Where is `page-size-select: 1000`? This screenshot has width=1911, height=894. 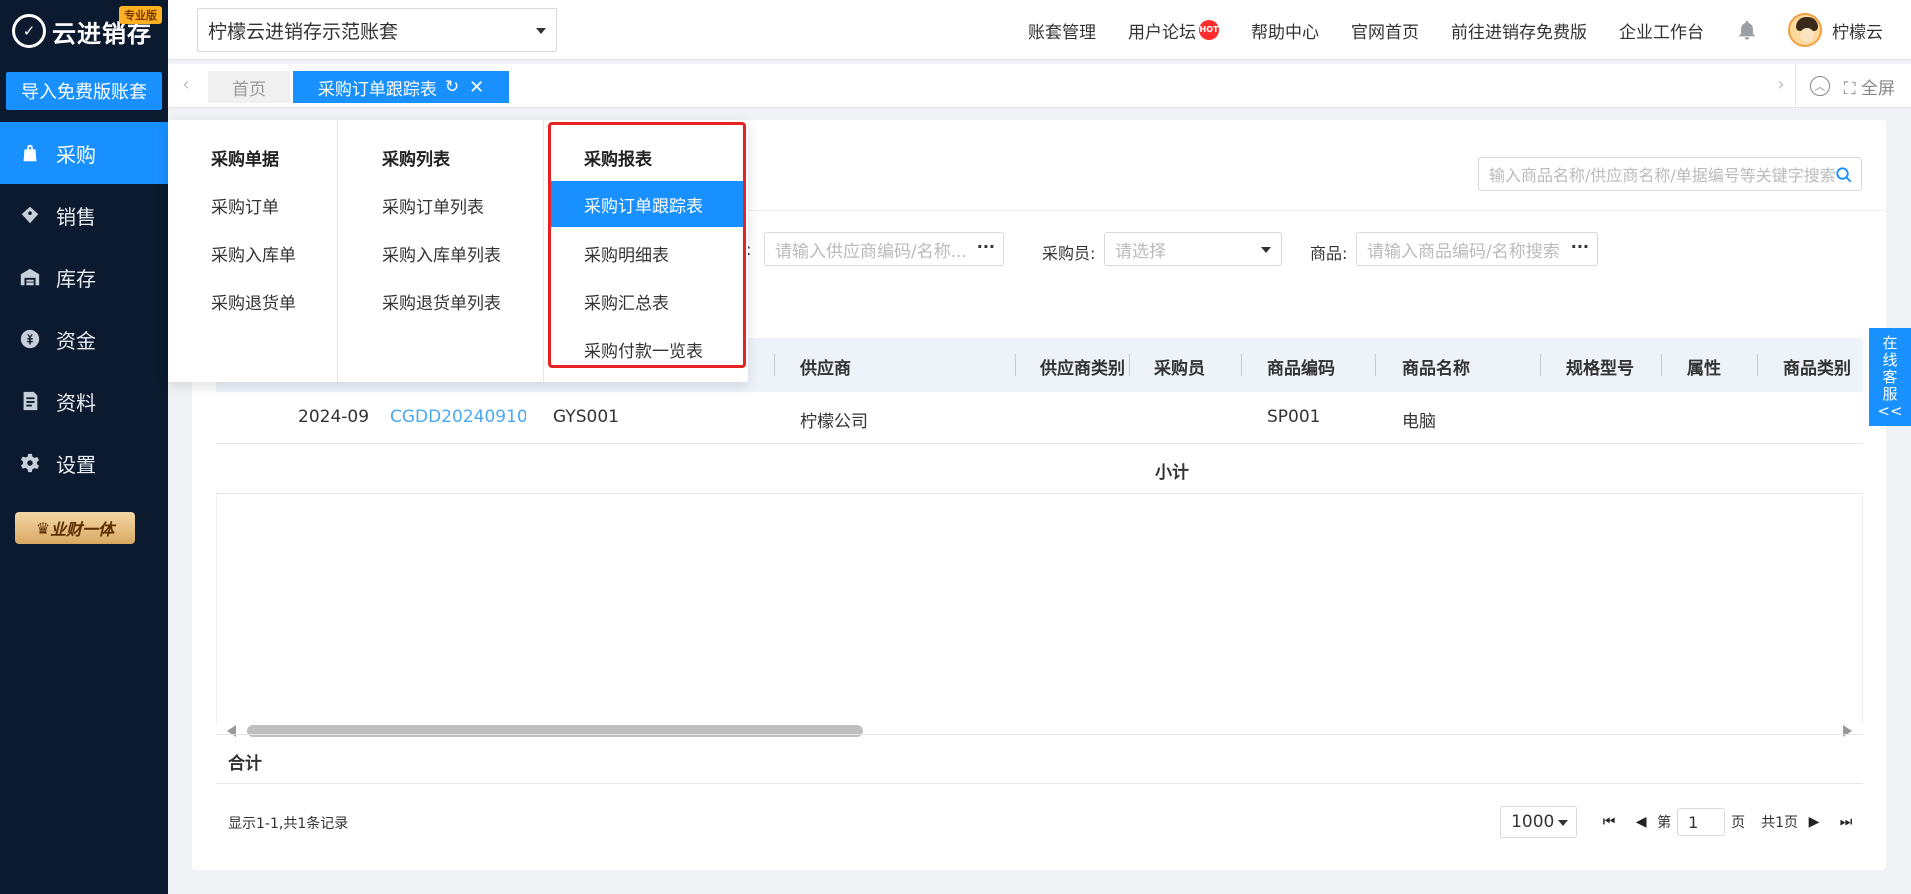
page-size-select: 1000 is located at coordinates (1539, 822).